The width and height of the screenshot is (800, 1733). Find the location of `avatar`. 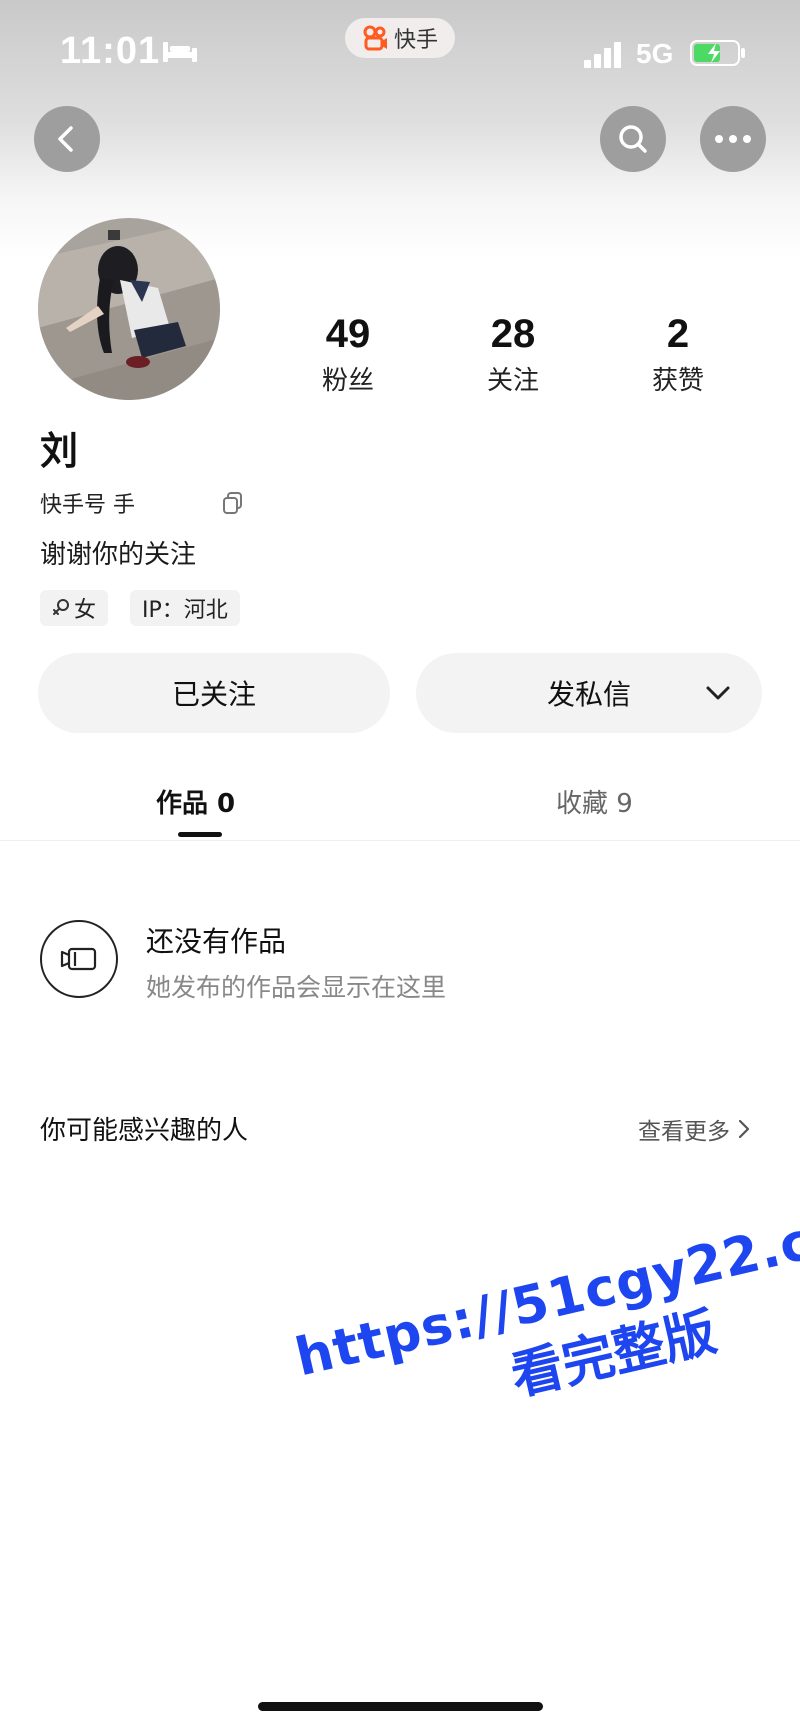

avatar is located at coordinates (129, 309).